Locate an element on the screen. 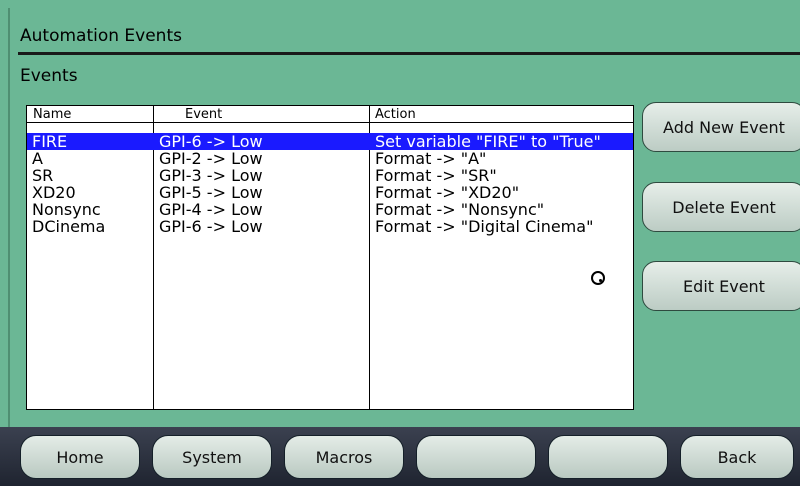  cell-action: Format -> "A" is located at coordinates (431, 158).